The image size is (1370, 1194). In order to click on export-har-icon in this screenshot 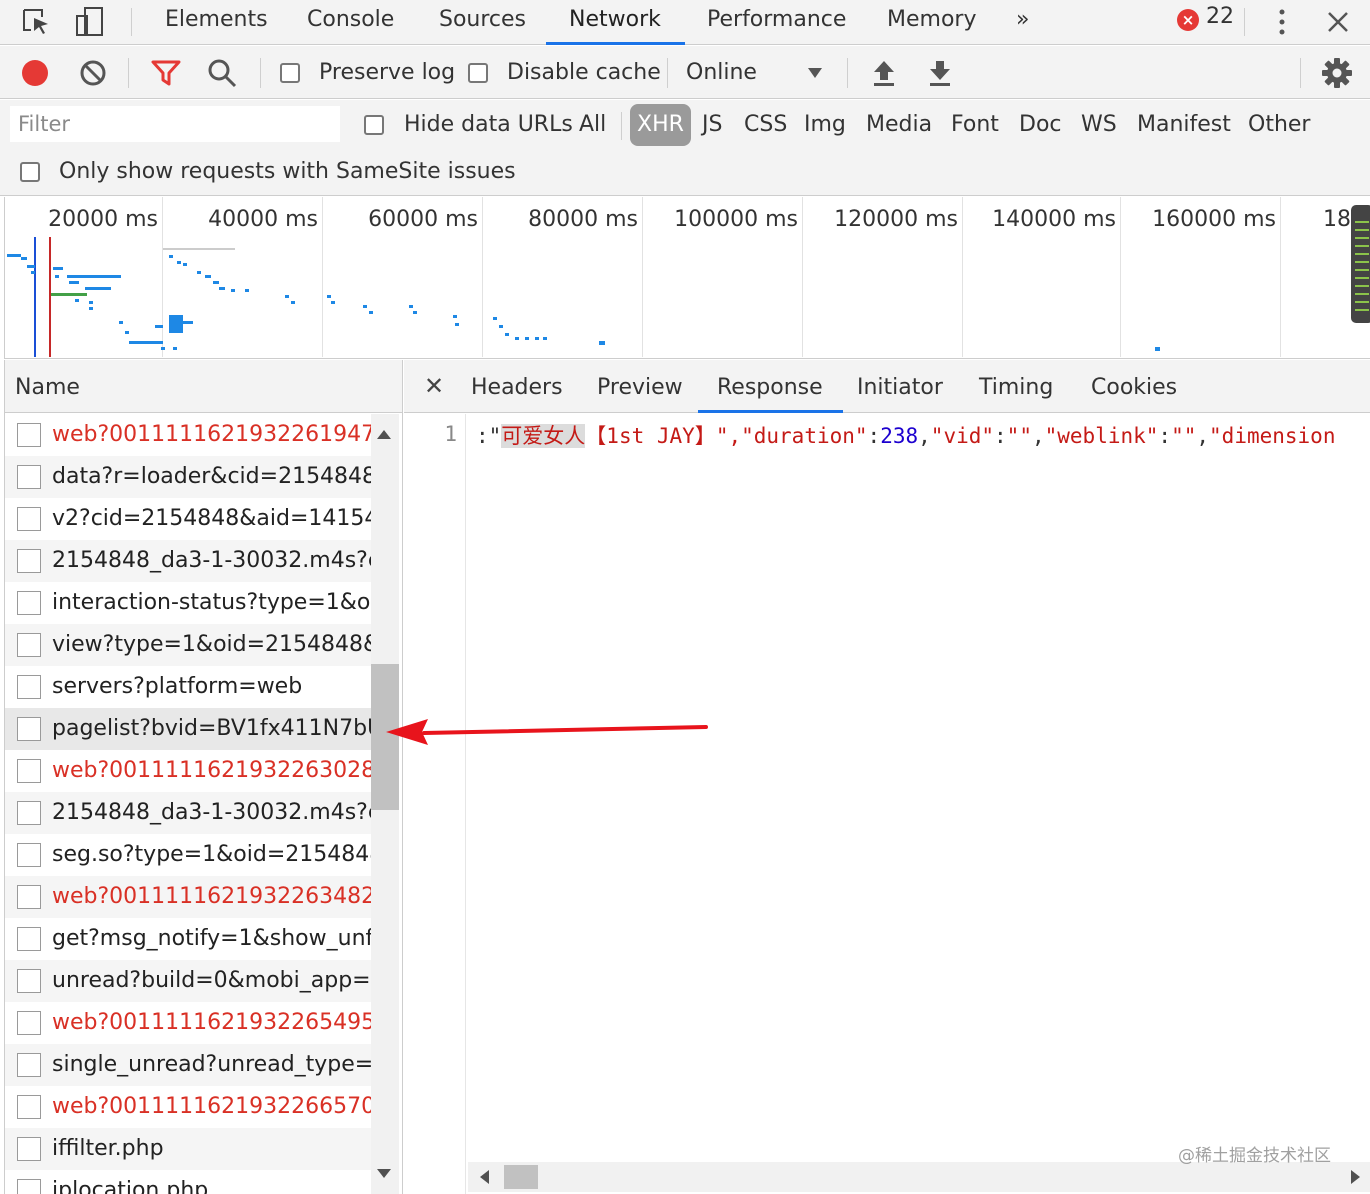, I will do `click(940, 73)`.